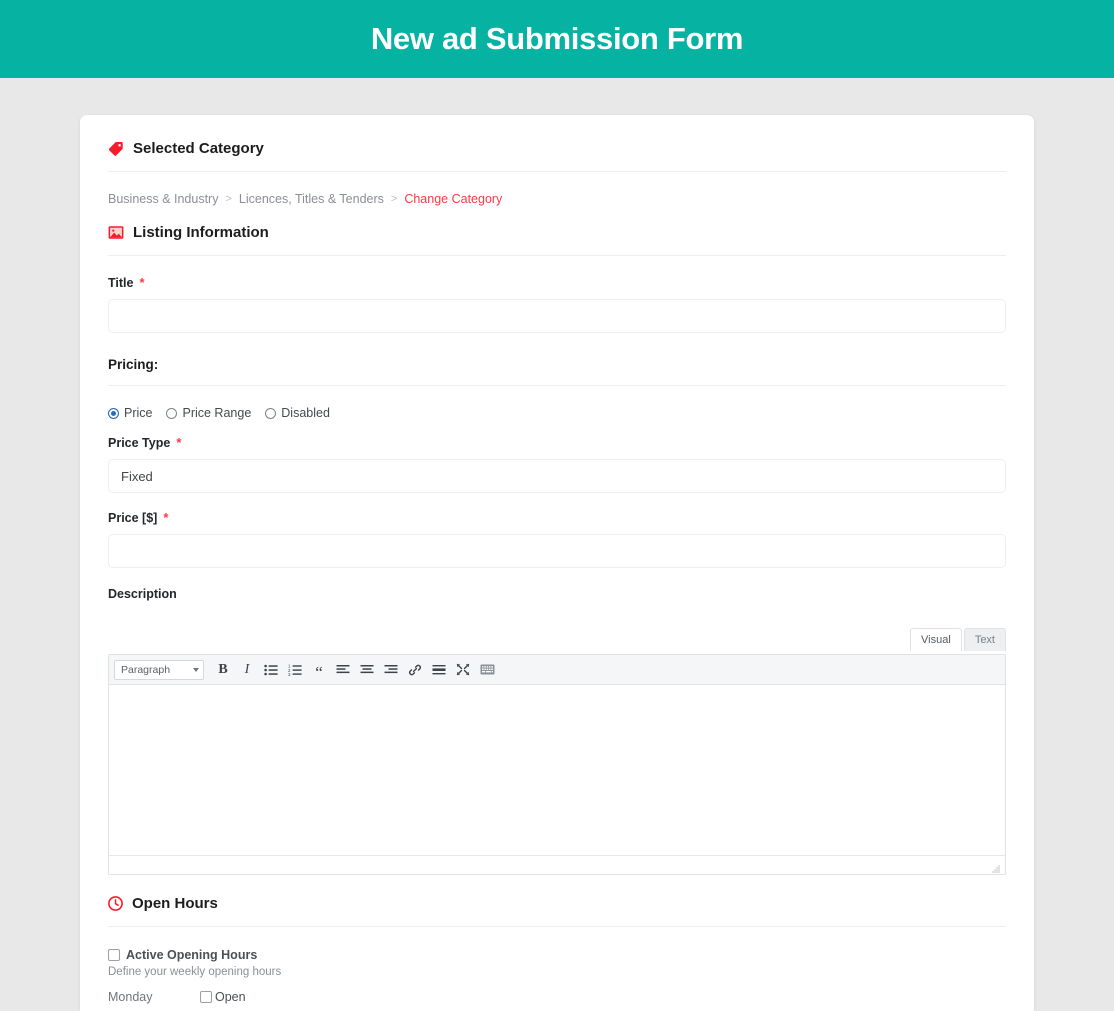 The image size is (1114, 1011). I want to click on radio-option-price-range: Price Range, so click(208, 413).